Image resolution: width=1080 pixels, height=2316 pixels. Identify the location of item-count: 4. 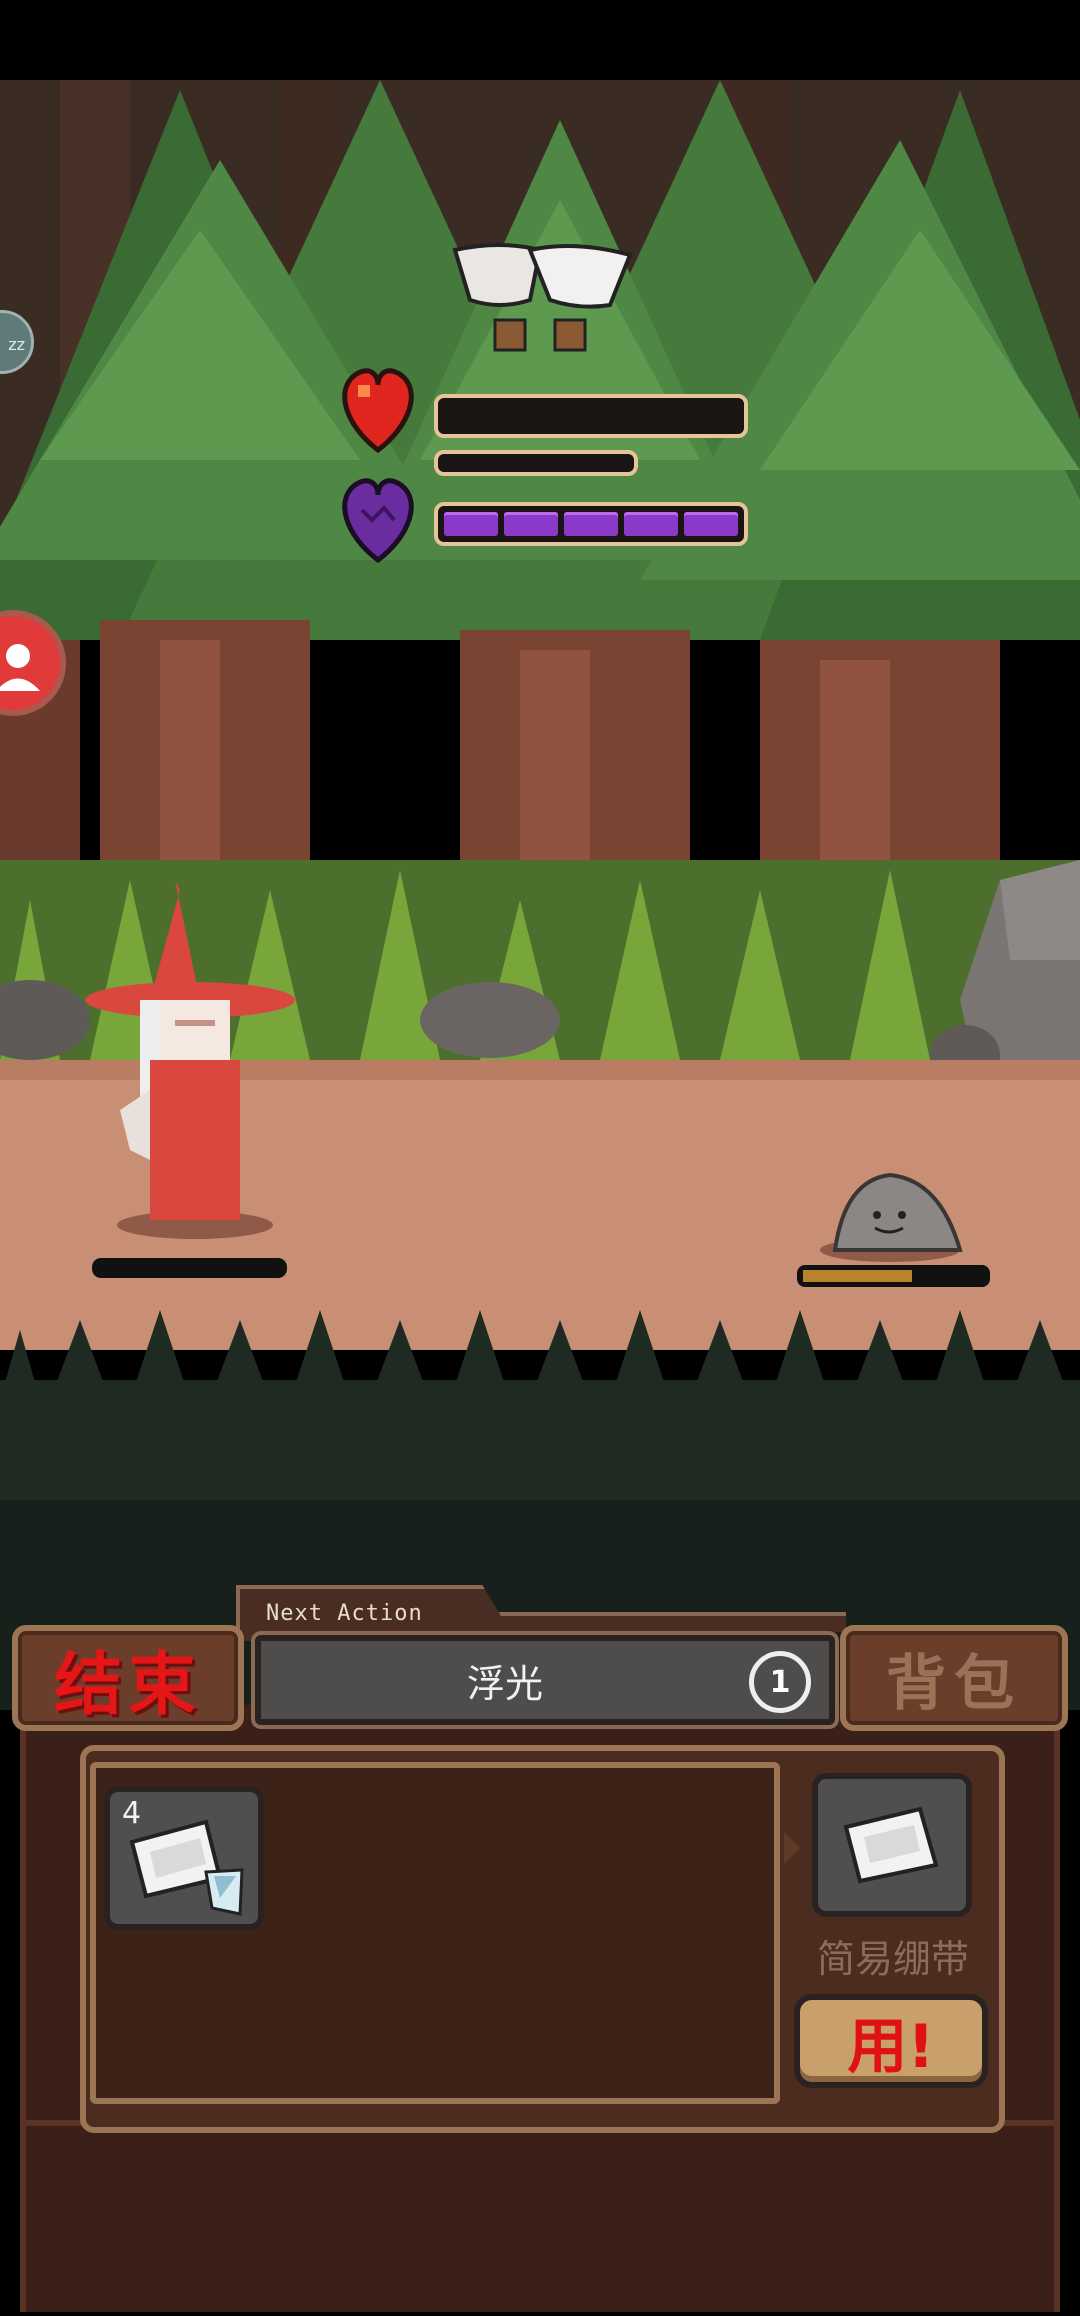
(132, 1813).